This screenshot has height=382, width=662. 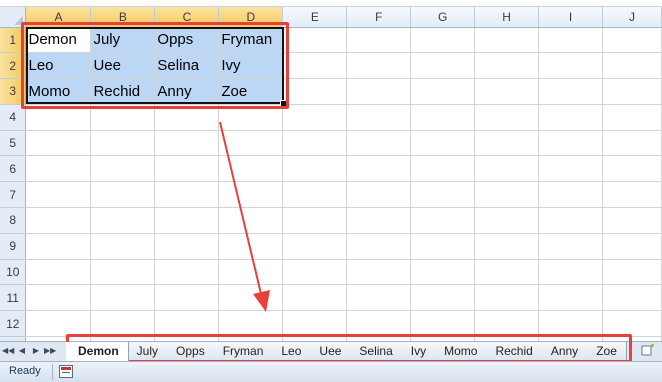 I want to click on fill-handle, so click(x=284, y=104).